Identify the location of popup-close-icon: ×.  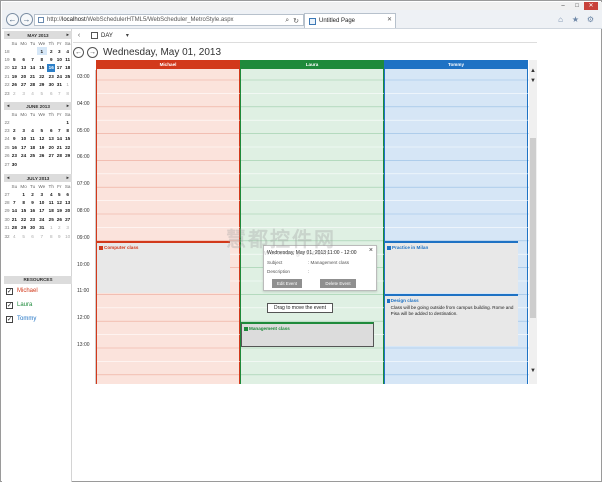
(371, 250).